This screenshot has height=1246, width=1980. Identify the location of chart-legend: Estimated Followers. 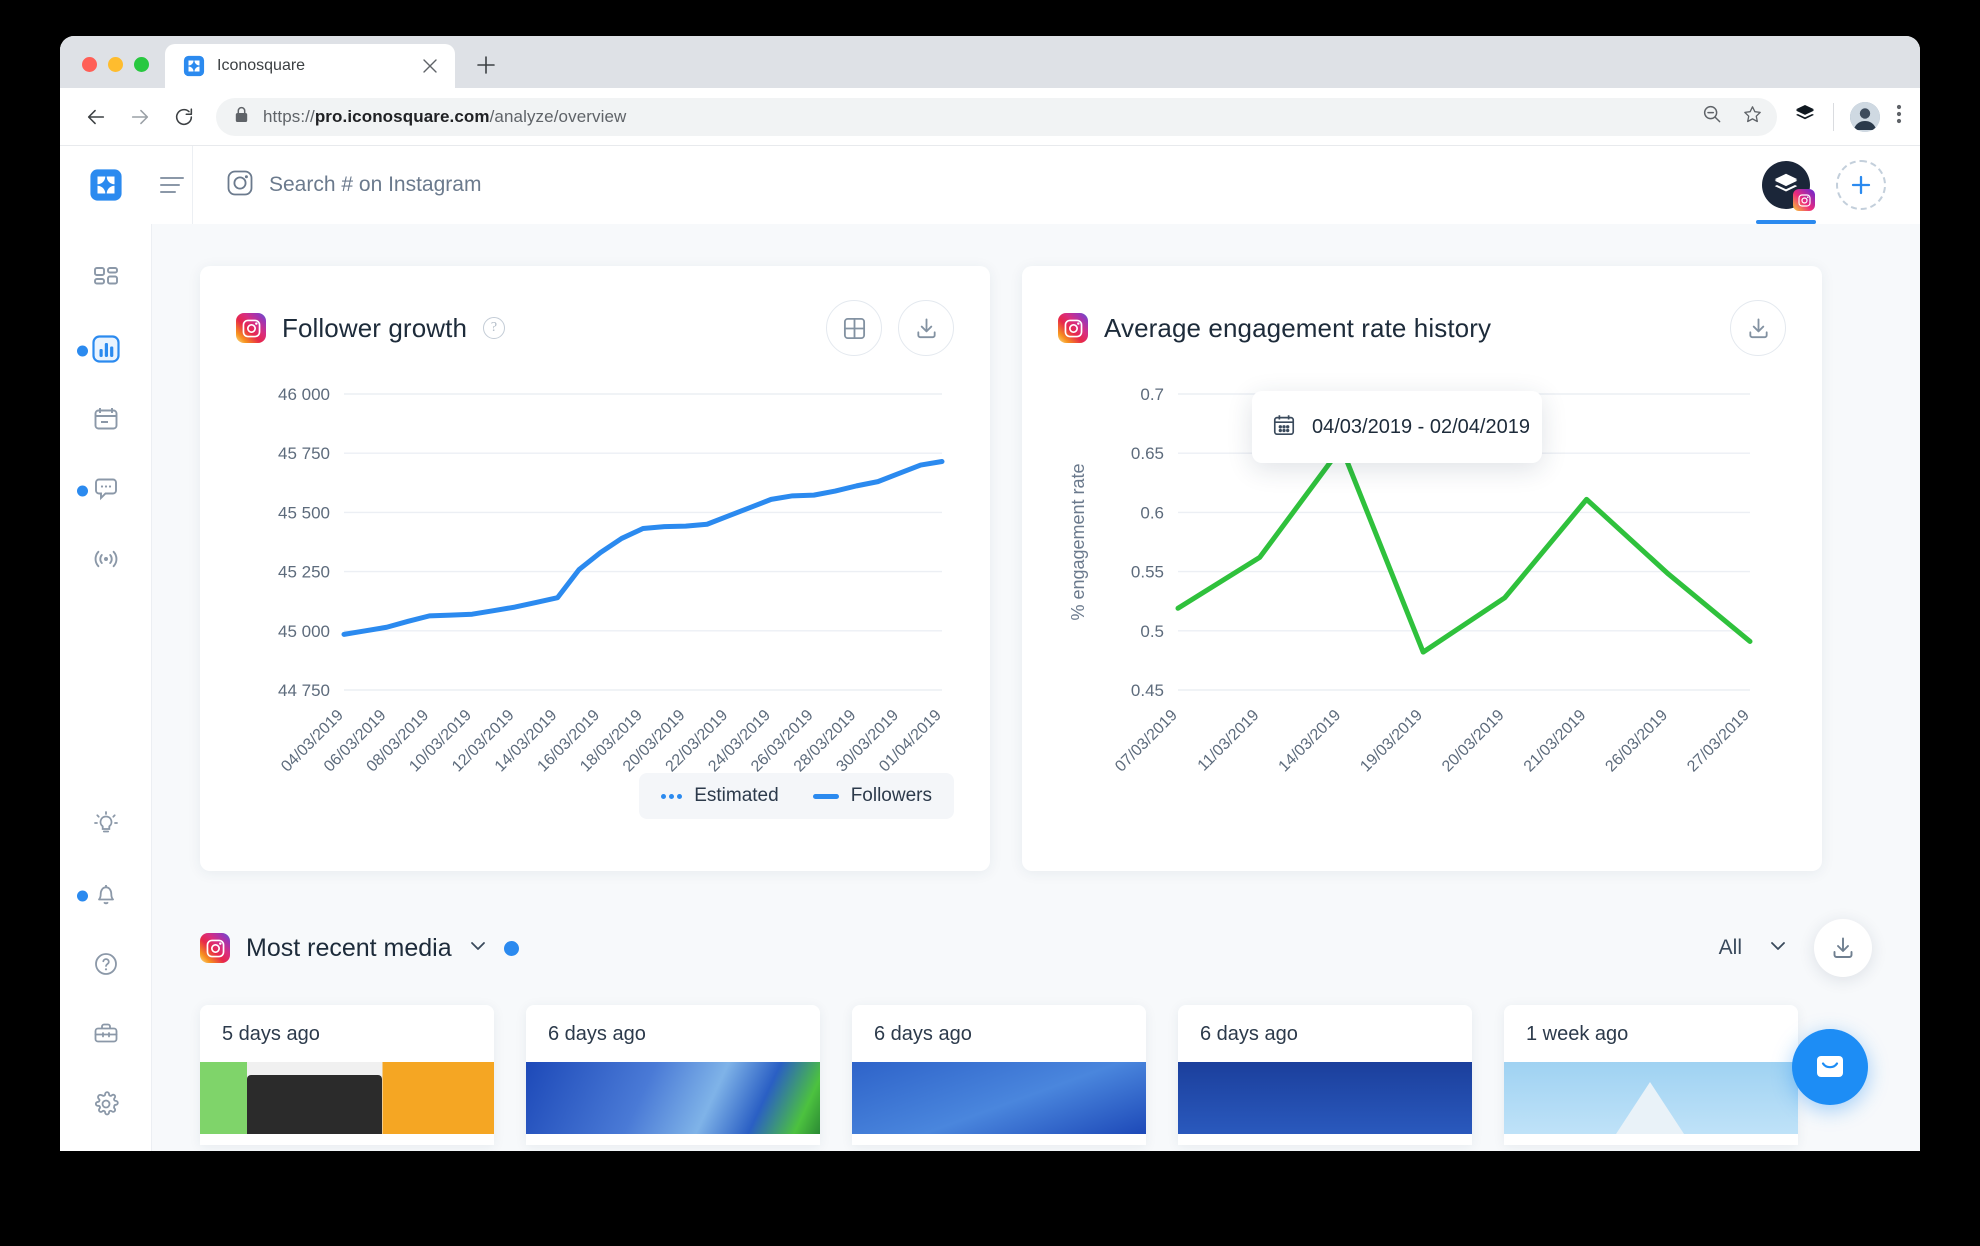
(796, 796).